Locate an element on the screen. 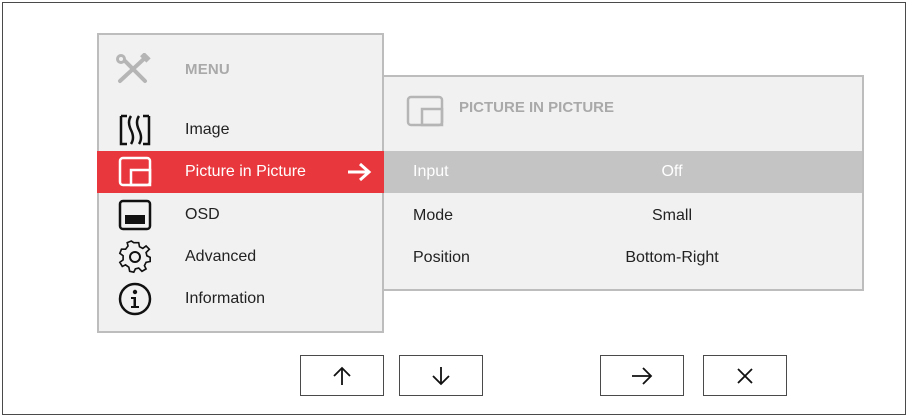 The image size is (910, 419). setting-name: Position is located at coordinates (441, 257).